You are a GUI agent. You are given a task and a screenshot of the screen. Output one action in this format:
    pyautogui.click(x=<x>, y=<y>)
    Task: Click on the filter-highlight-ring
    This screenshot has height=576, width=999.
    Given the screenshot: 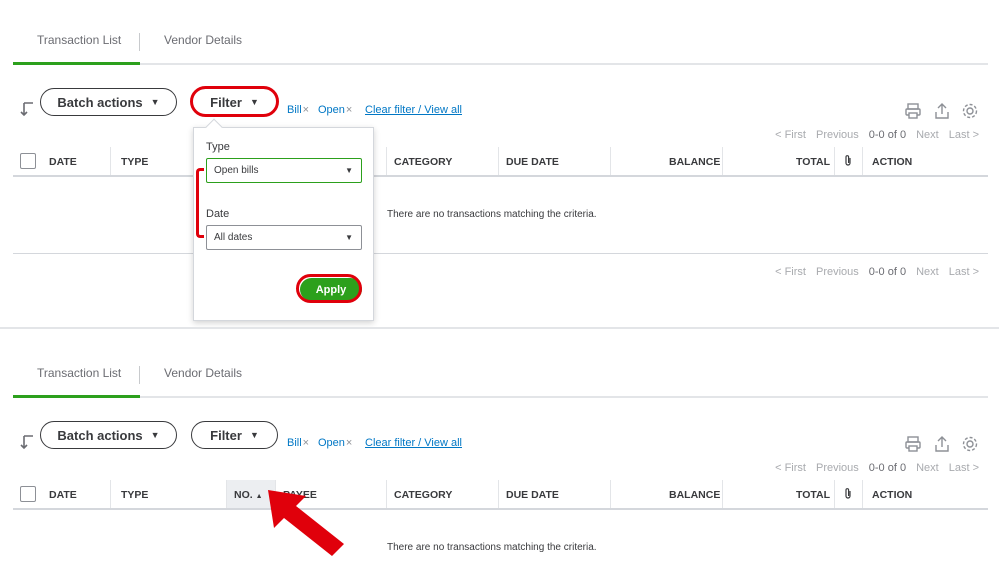 What is the action you would take?
    pyautogui.click(x=234, y=101)
    